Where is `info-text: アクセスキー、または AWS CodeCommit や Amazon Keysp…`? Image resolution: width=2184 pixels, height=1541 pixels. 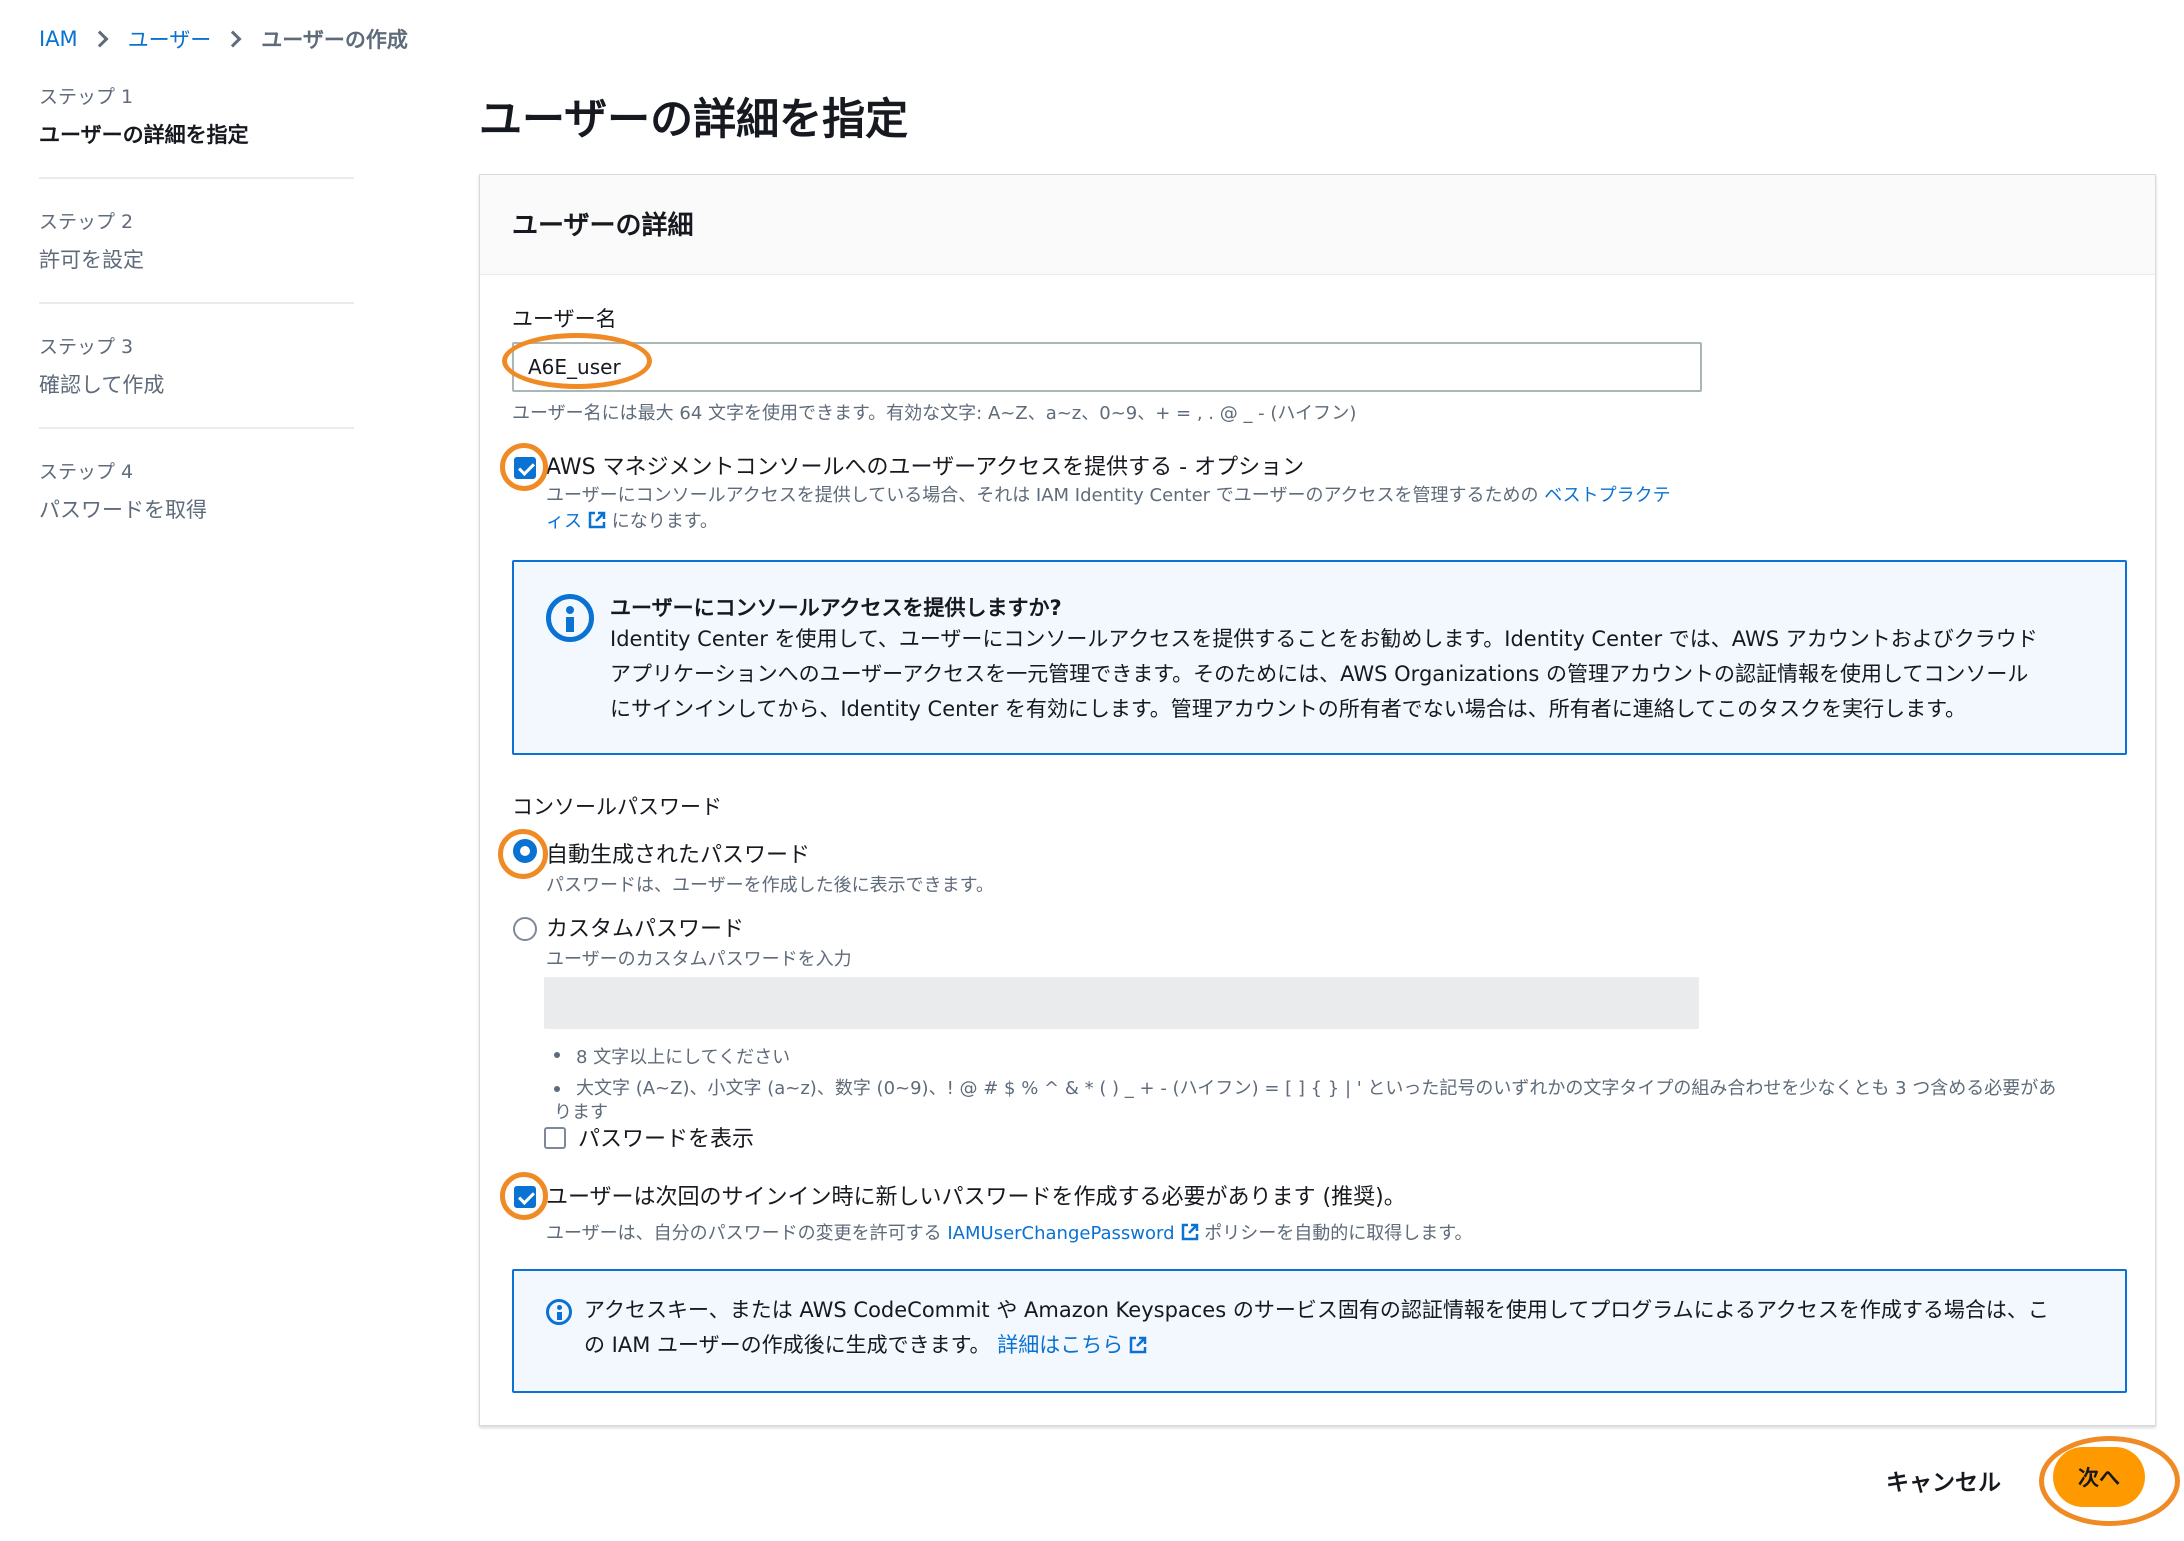
info-text: アクセスキー、または AWS CodeCommit や Amazon Keysp… is located at coordinates (1316, 1328).